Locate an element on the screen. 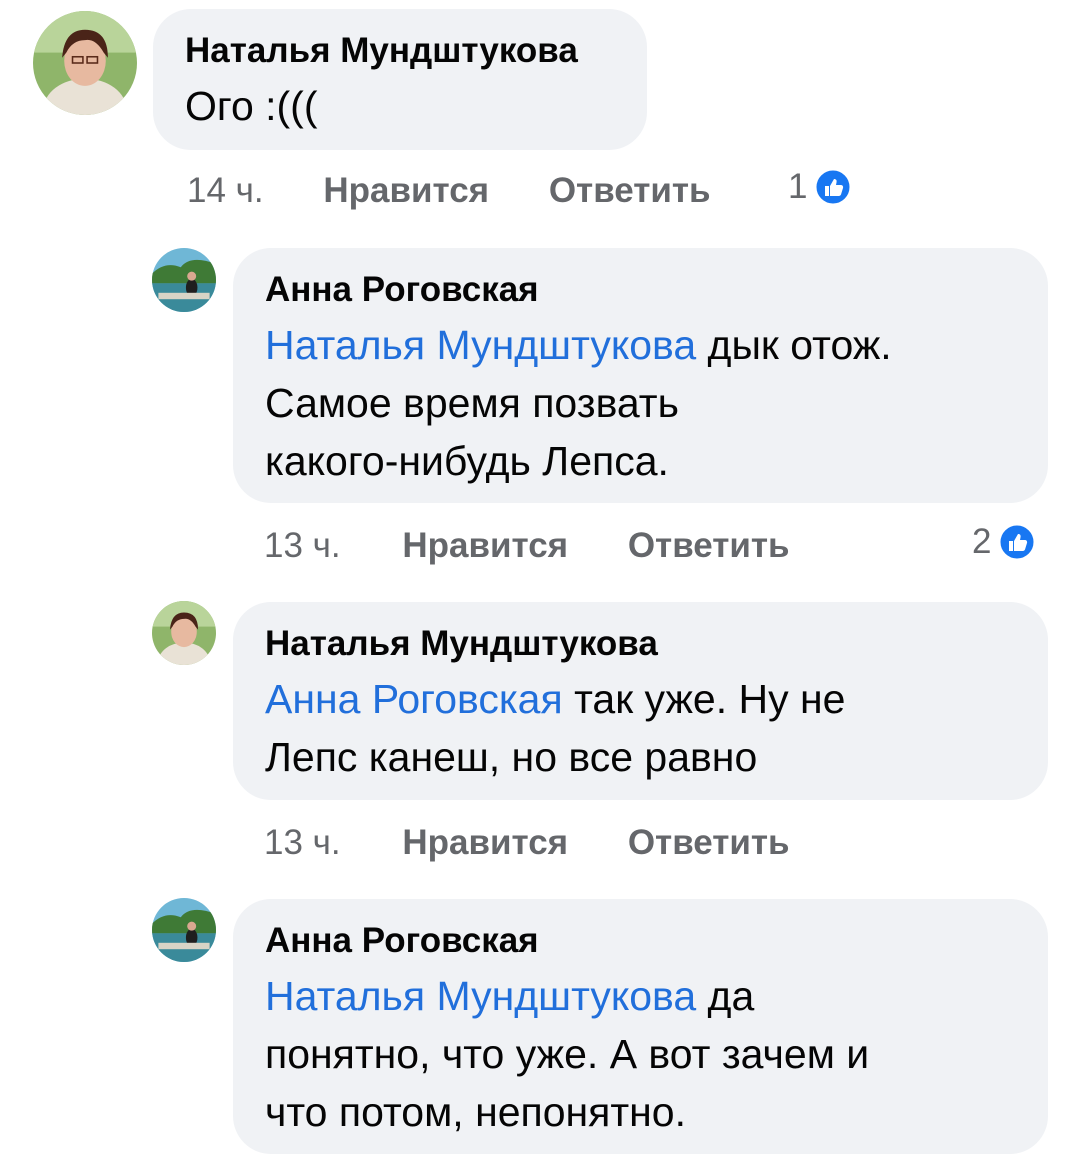 The width and height of the screenshot is (1080, 1165). reaction-number: 2 is located at coordinates (982, 541).